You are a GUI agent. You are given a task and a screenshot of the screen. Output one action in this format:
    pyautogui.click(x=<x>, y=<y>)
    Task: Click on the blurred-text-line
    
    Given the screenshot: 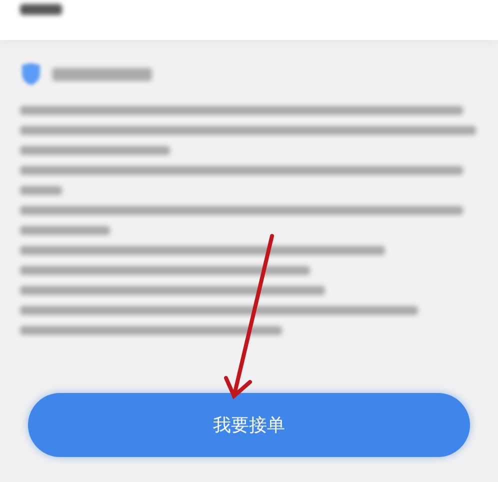 What is the action you would take?
    pyautogui.click(x=41, y=190)
    